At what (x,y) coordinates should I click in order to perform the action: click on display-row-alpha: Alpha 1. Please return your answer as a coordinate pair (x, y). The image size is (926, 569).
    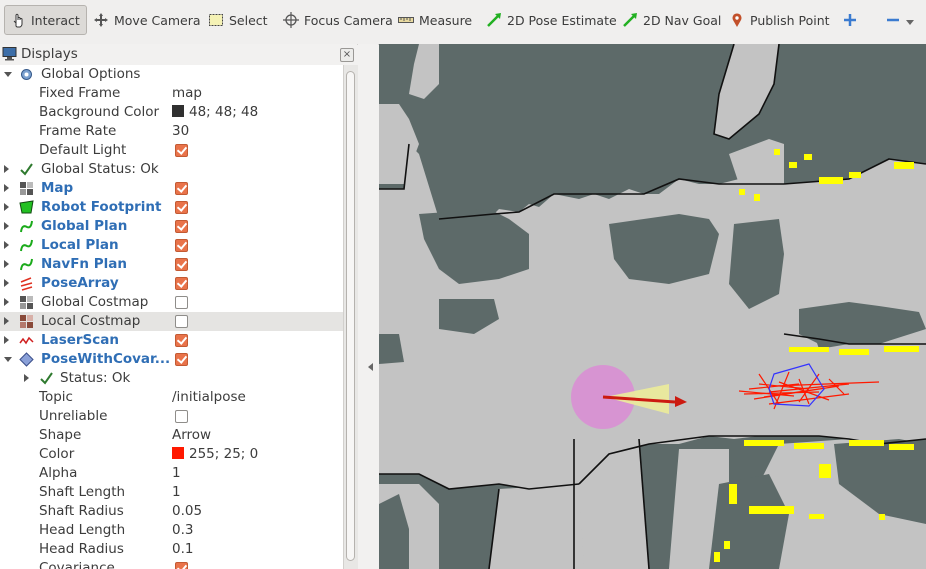
    Looking at the image, I should click on (171, 473).